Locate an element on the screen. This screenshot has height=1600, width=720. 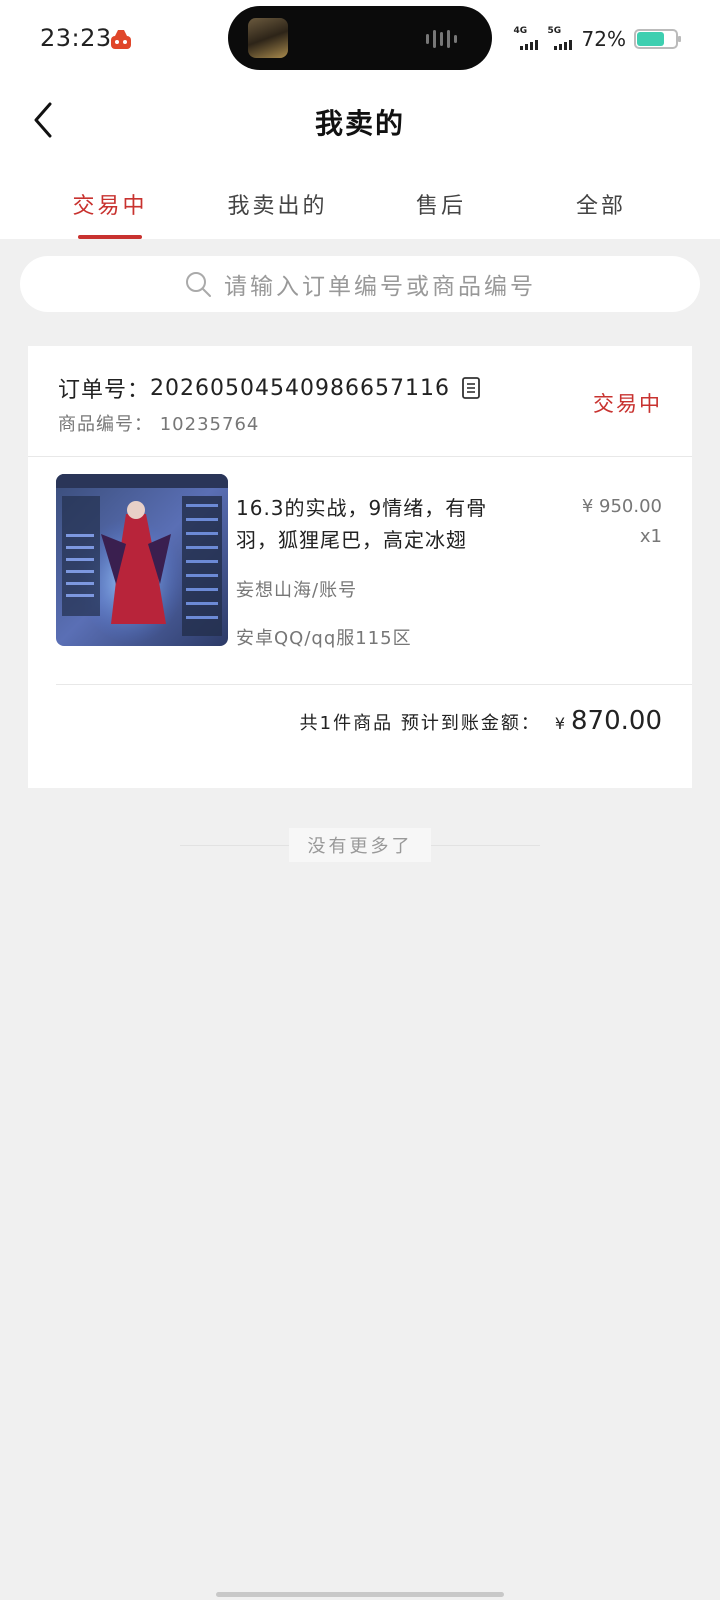
car-icon is located at coordinates (121, 39).